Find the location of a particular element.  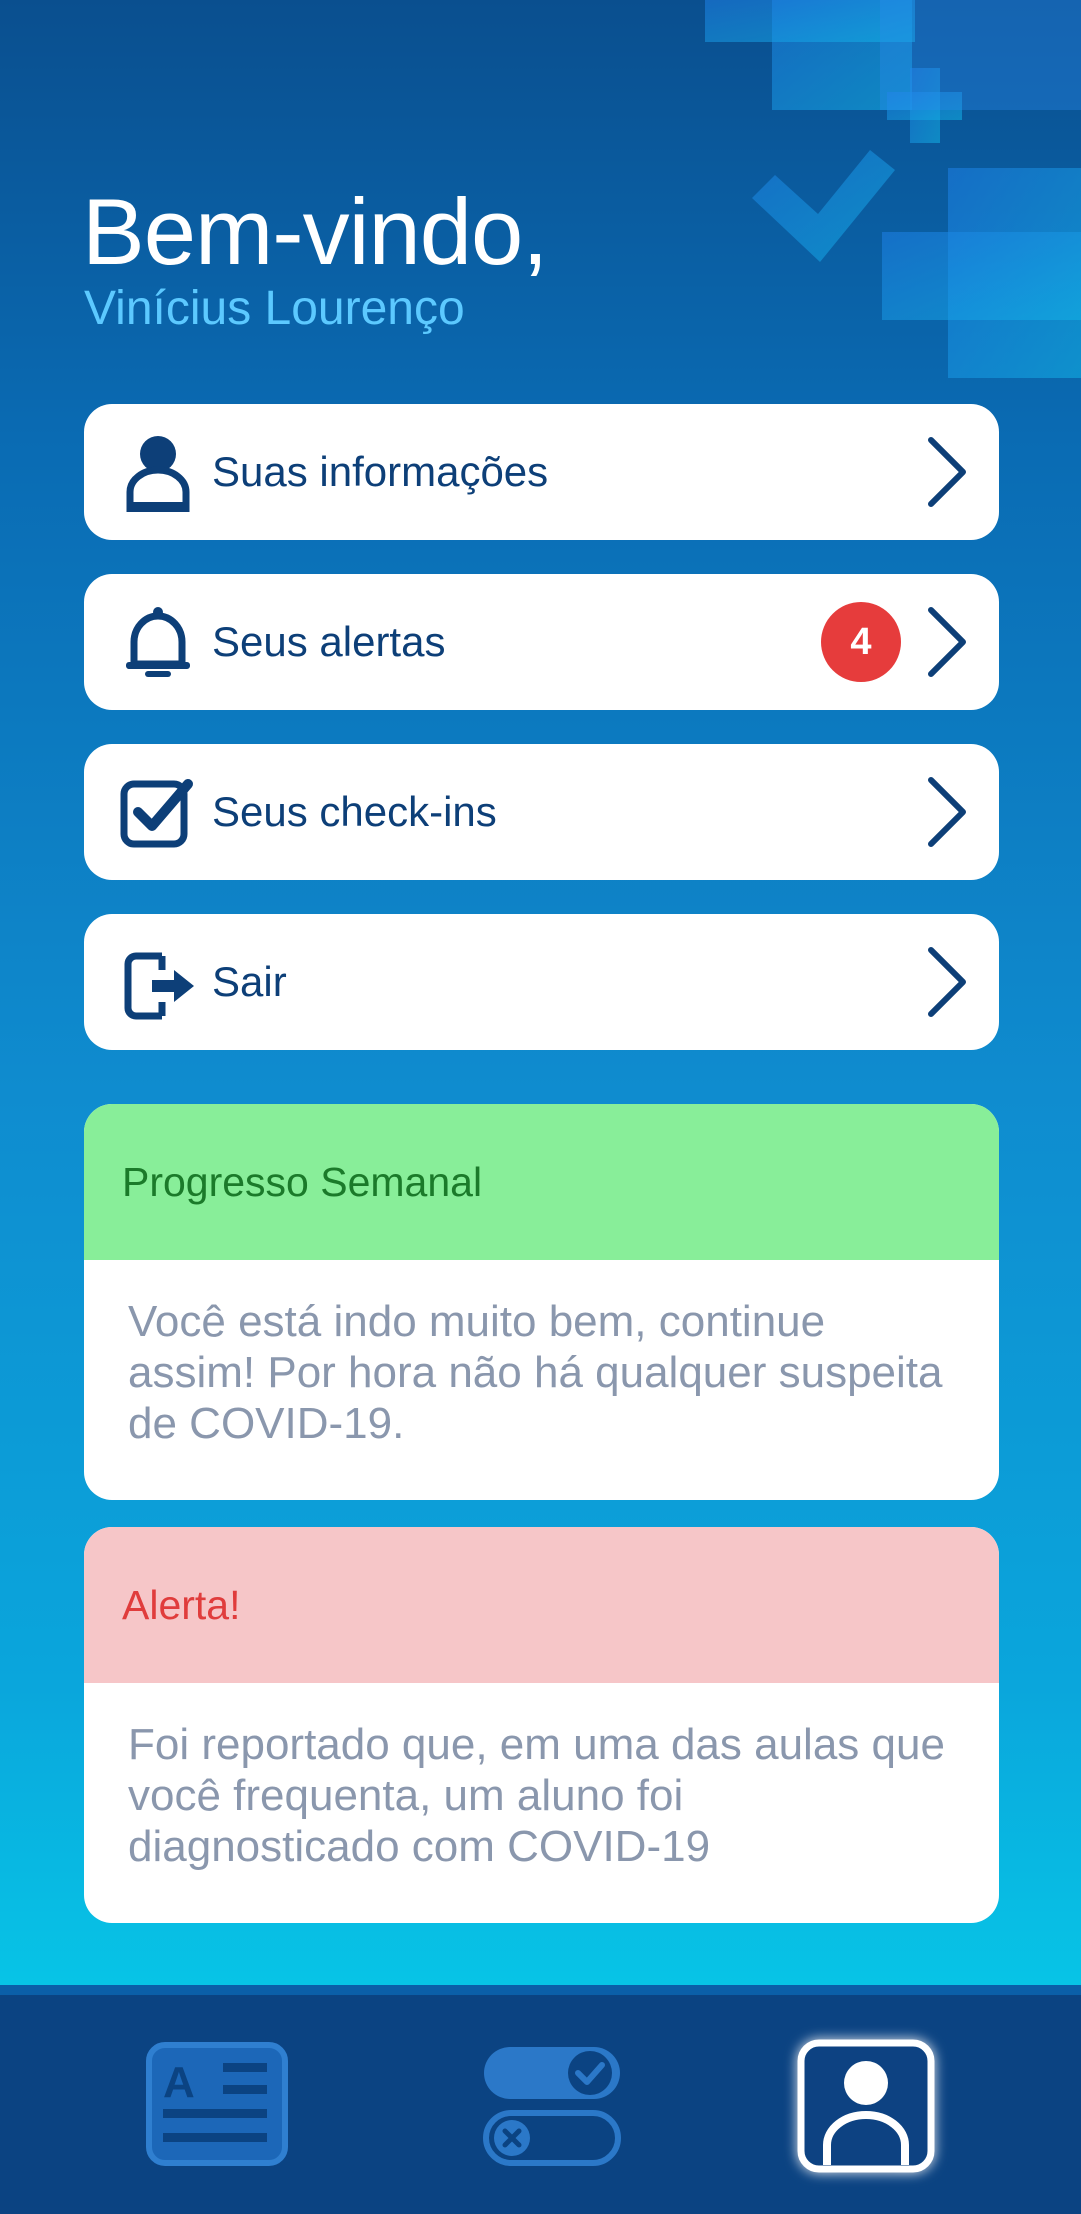

menu-item-your-info: Suas informações is located at coordinates (541, 472).